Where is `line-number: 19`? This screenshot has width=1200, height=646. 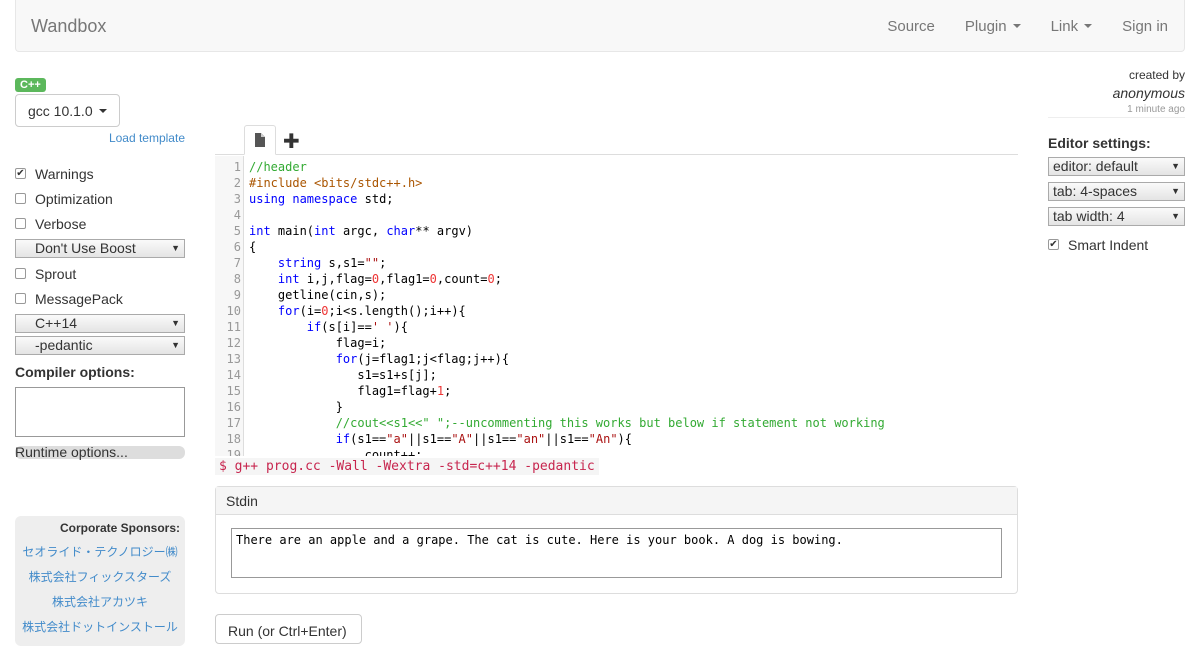 line-number: 19 is located at coordinates (233, 452).